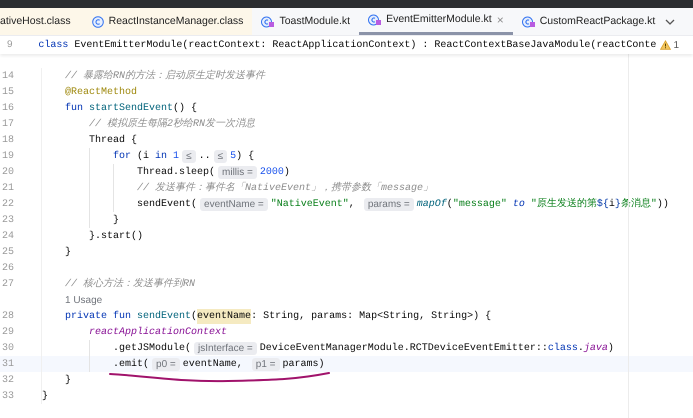  I want to click on function-name: startSendEvent, so click(131, 109).